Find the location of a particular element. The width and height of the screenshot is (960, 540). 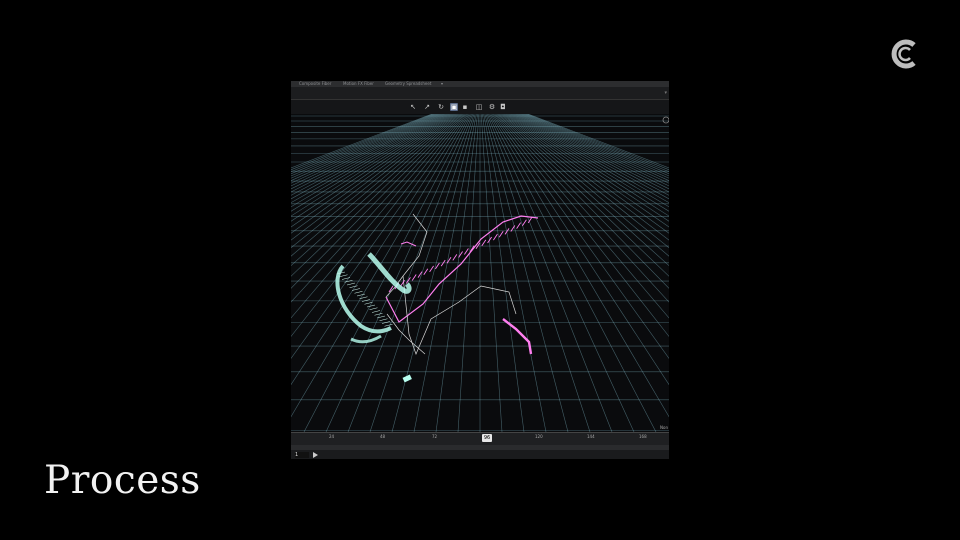

timeline-tick: 168 is located at coordinates (643, 436).